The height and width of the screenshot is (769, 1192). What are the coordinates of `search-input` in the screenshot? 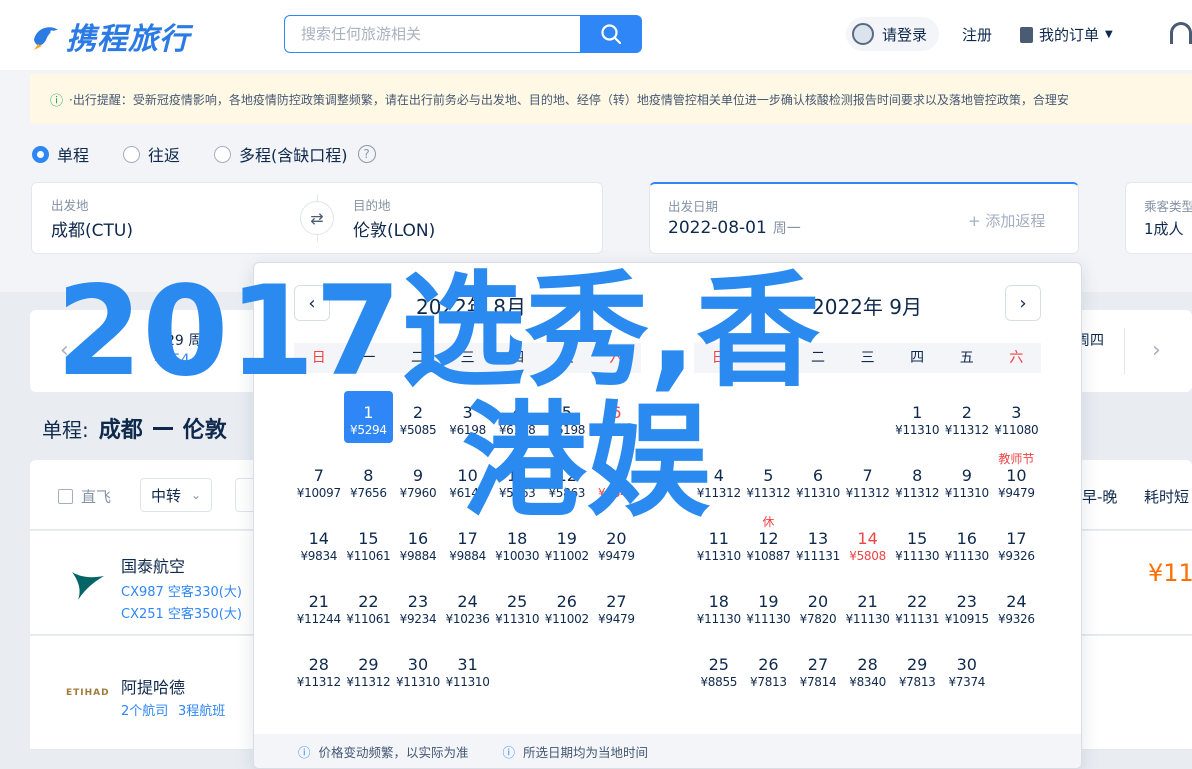 It's located at (432, 34).